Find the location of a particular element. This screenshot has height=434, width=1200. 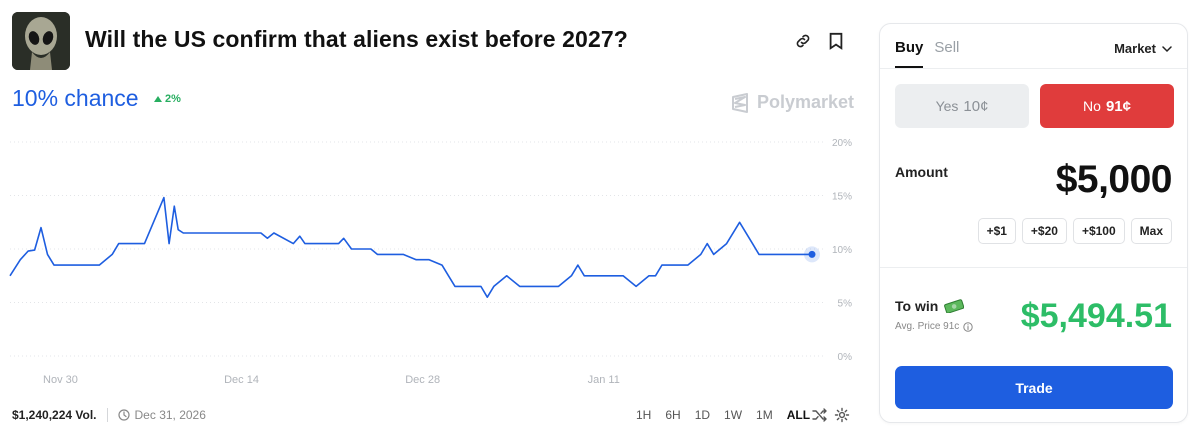

brand-name: Polymarket is located at coordinates (806, 102).